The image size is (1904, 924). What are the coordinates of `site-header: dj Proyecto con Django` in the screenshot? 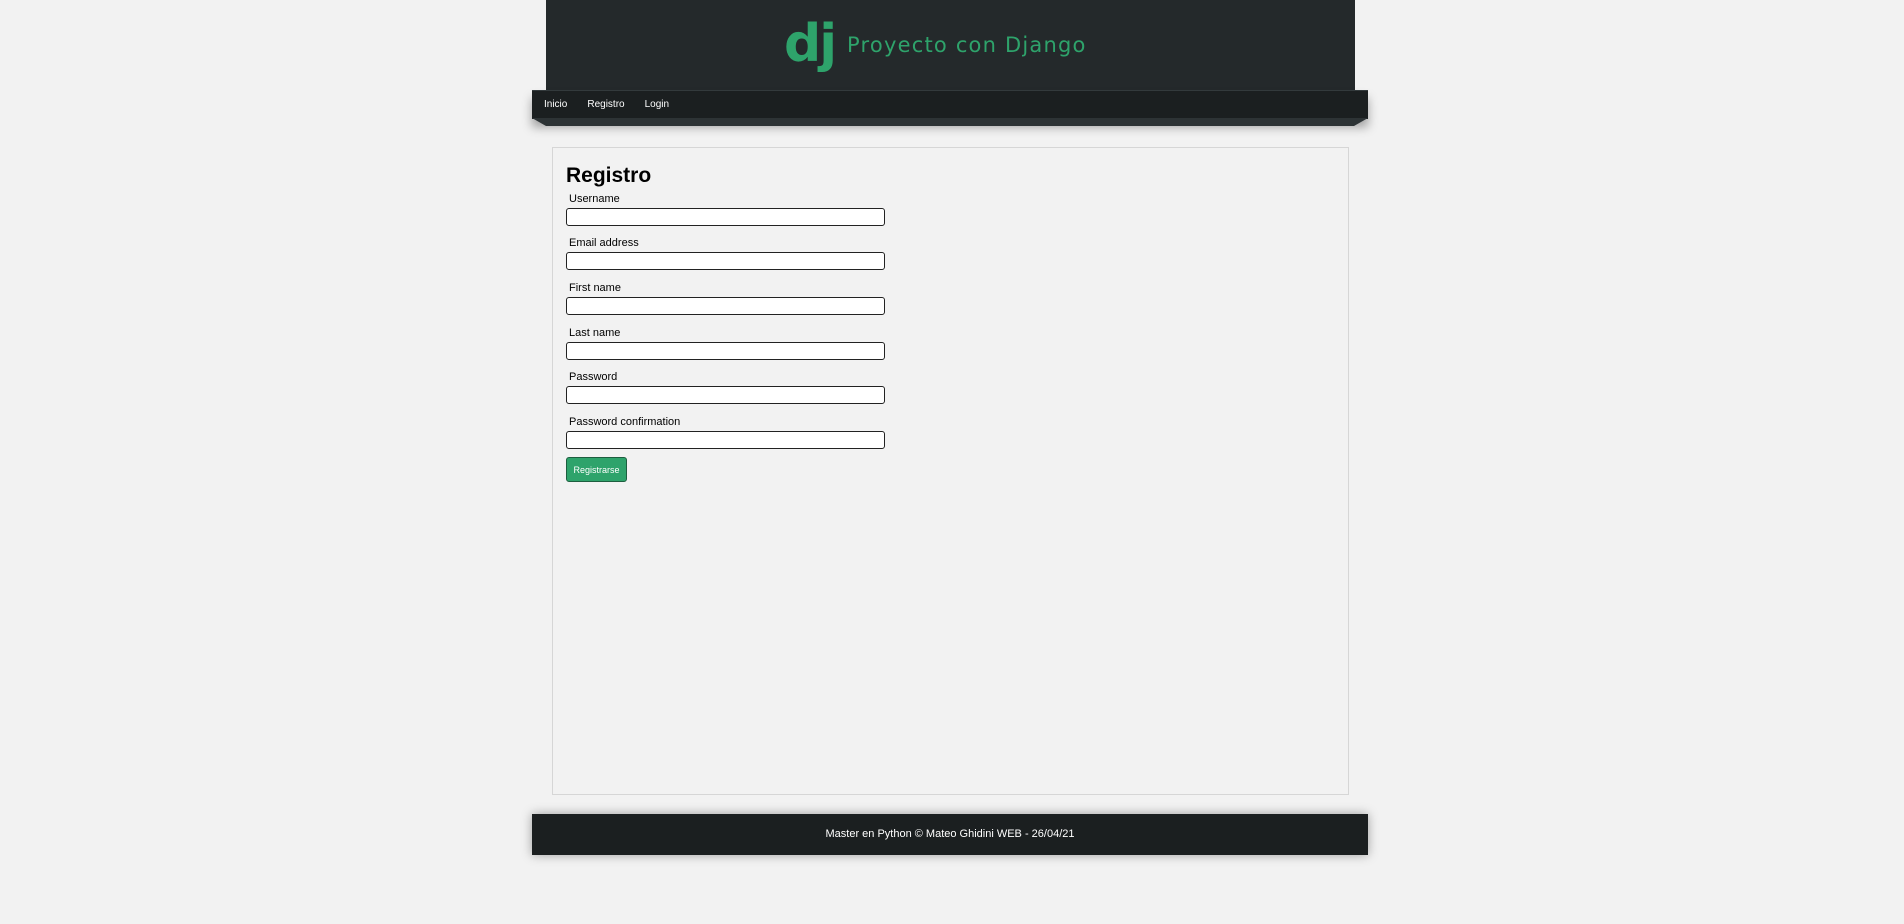 It's located at (950, 45).